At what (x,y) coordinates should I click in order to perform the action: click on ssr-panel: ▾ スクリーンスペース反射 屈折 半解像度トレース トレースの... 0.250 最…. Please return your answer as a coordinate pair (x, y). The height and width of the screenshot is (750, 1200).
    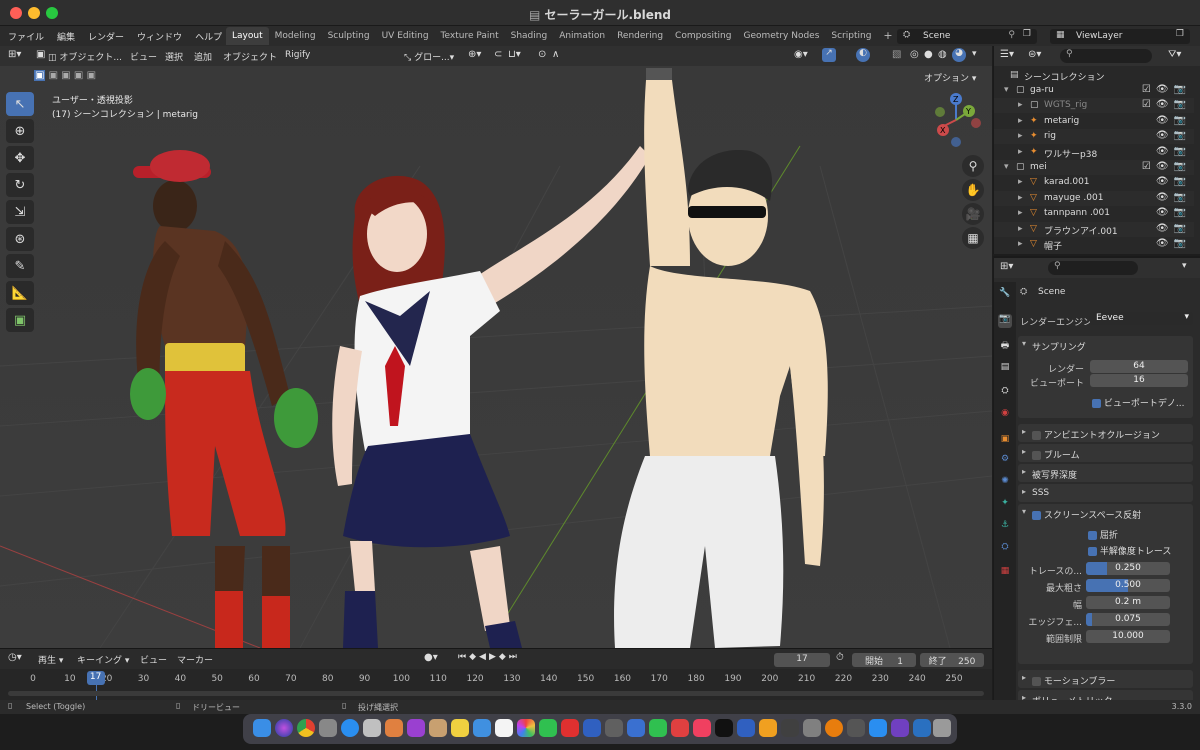
    Looking at the image, I should click on (1105, 584).